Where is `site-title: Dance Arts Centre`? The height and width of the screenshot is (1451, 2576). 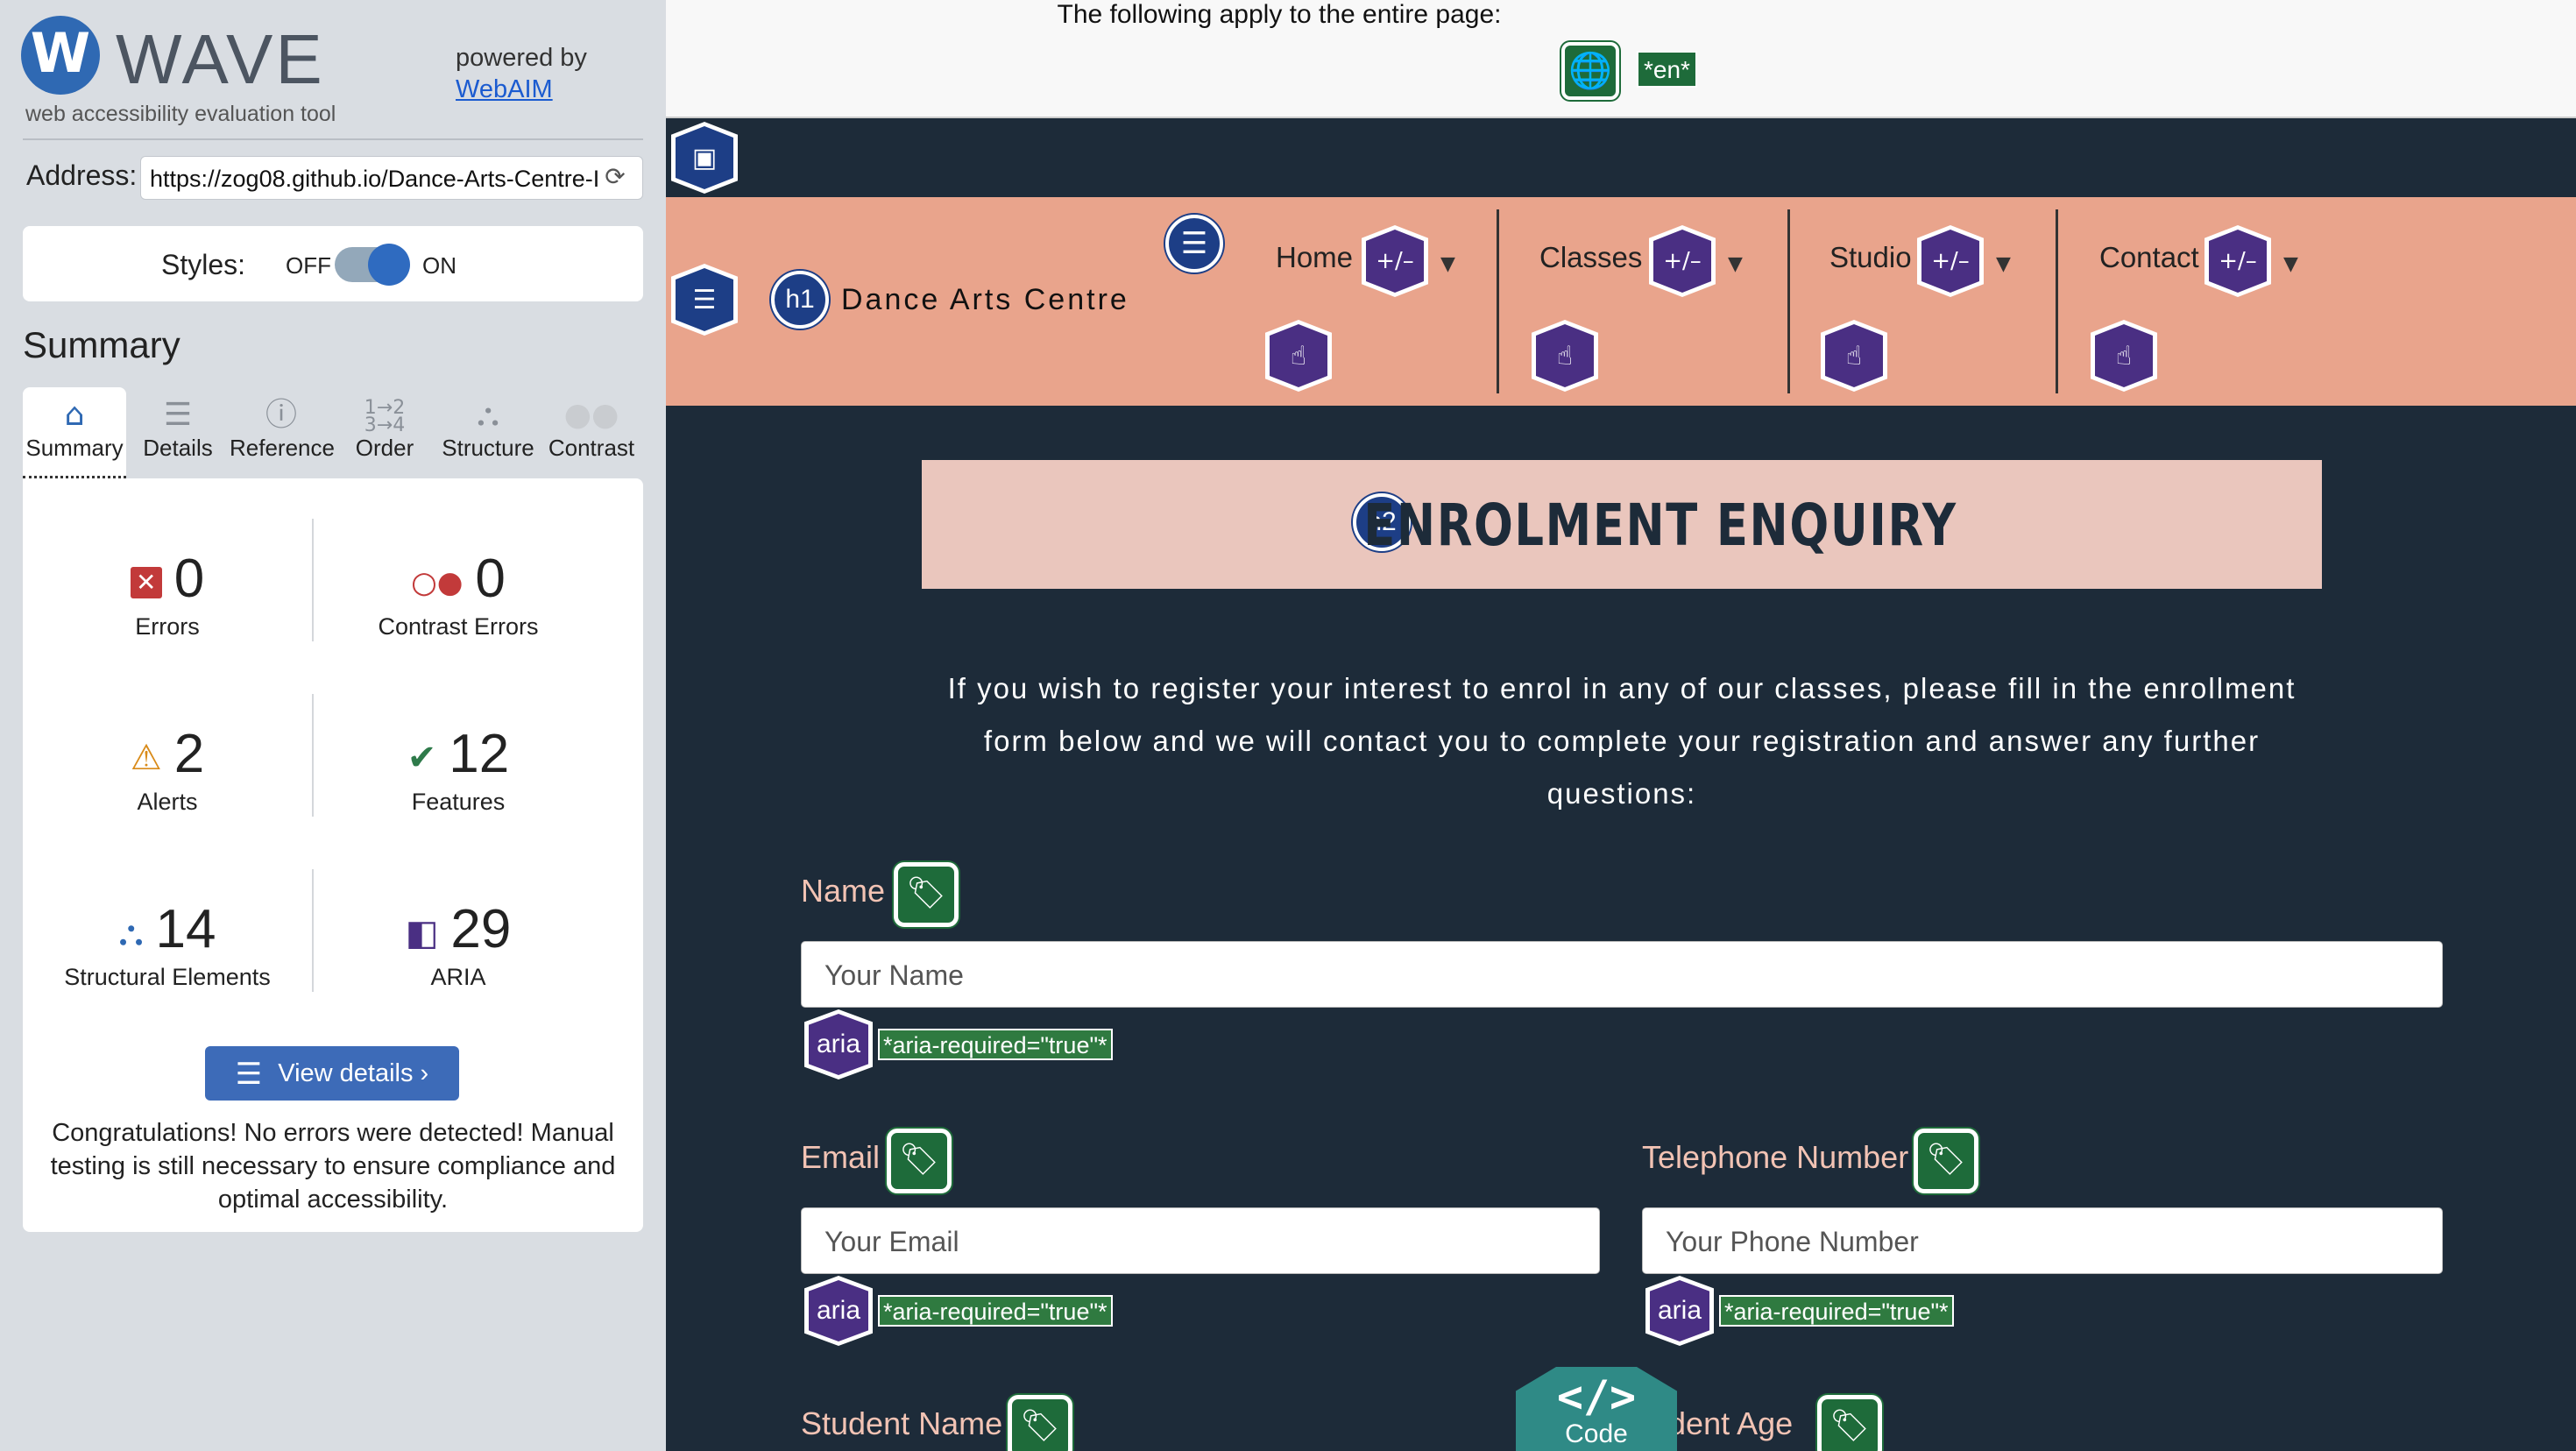
site-title: Dance Arts Centre is located at coordinates (985, 300).